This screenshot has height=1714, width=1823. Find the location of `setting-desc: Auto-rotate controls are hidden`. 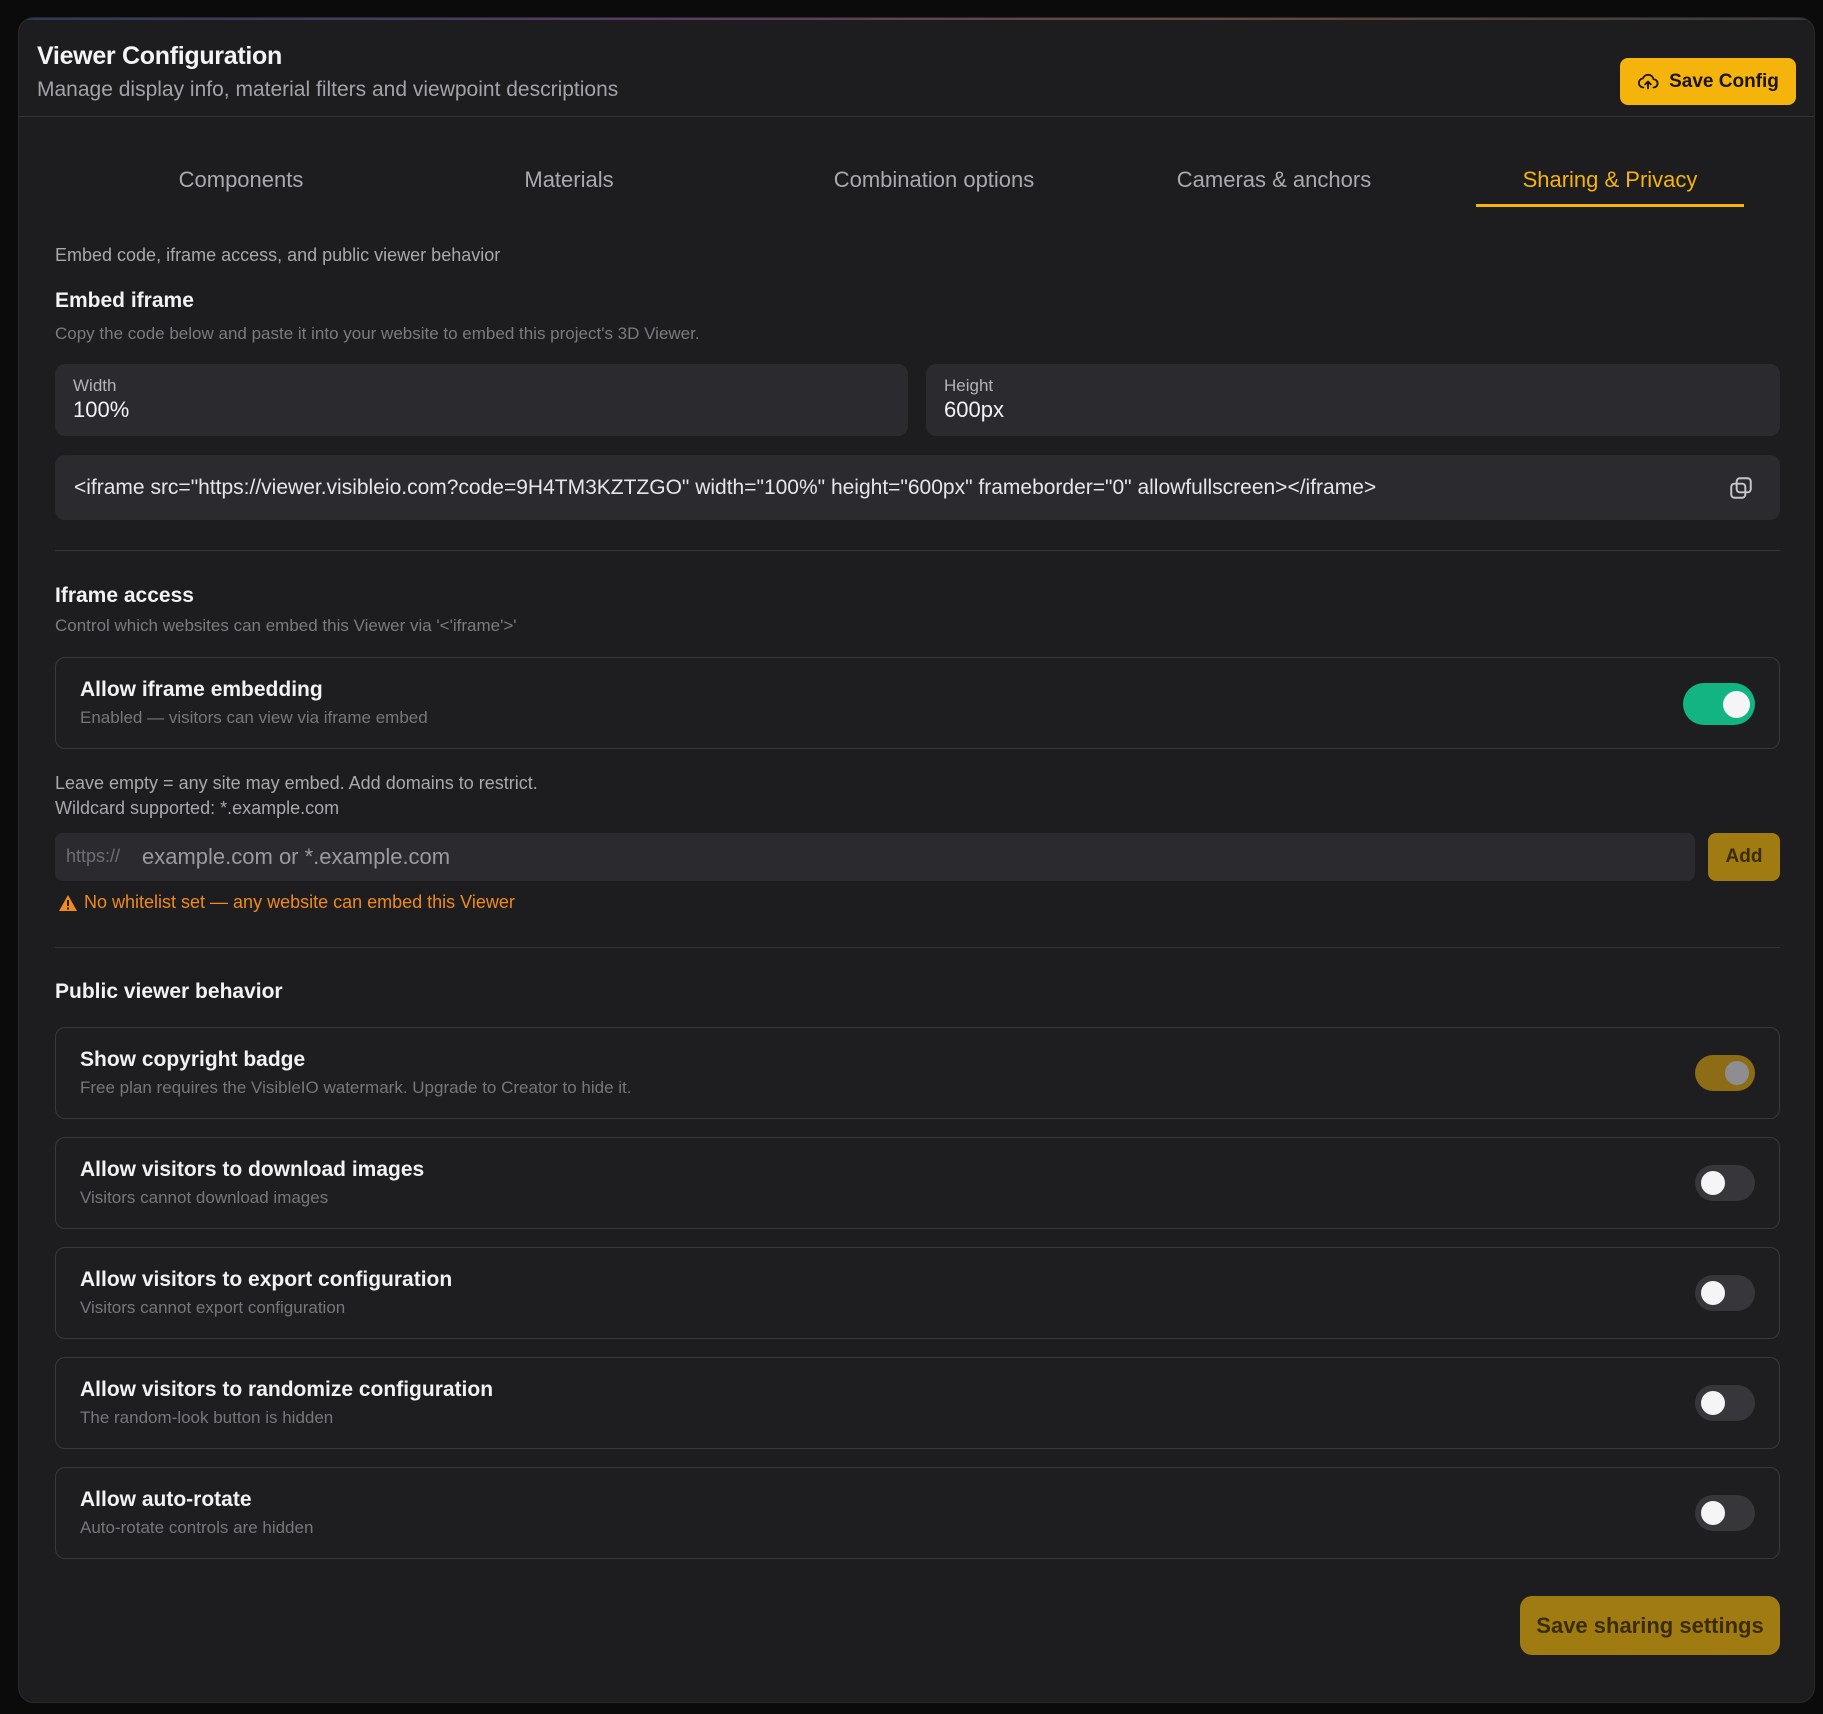

setting-desc: Auto-rotate controls are hidden is located at coordinates (197, 1527).